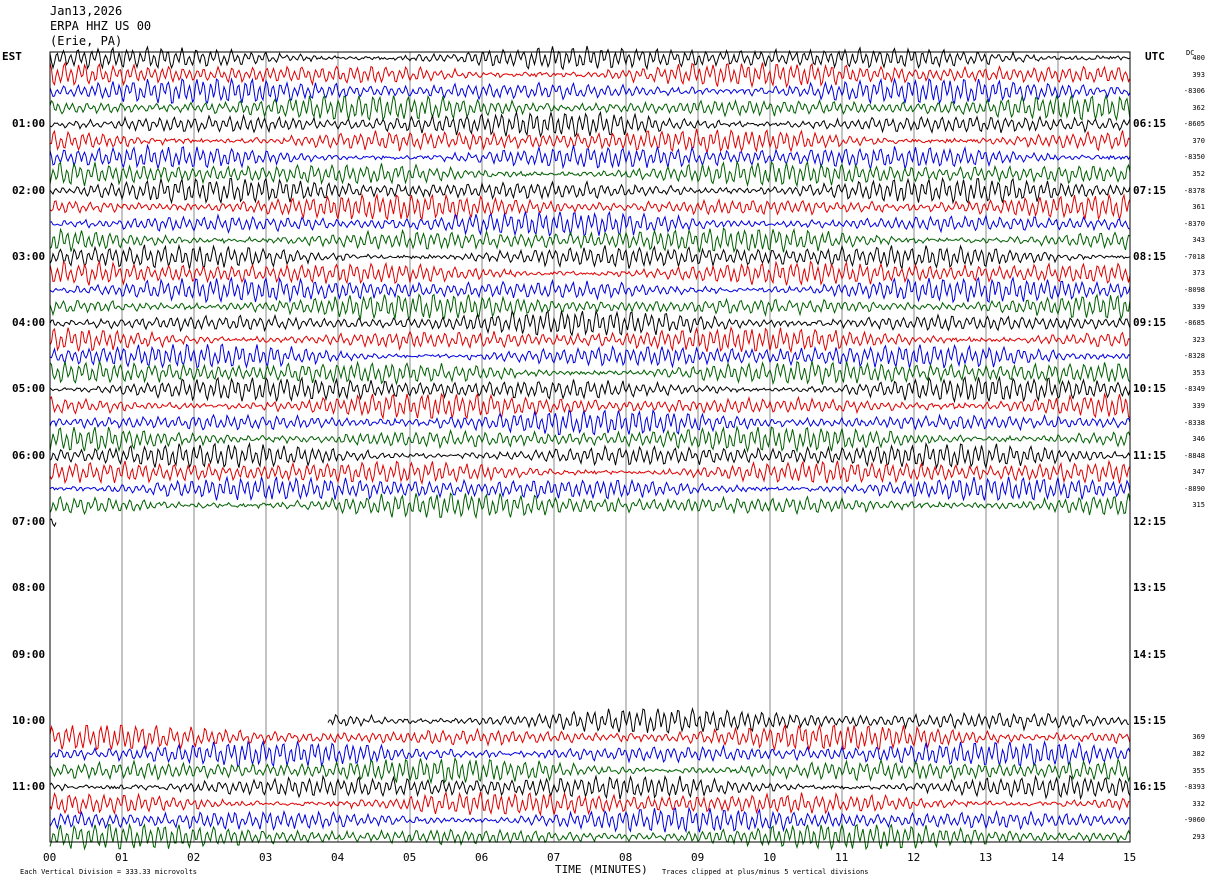  What do you see at coordinates (1198, 472) in the screenshot?
I see `dc-offset-label: 347` at bounding box center [1198, 472].